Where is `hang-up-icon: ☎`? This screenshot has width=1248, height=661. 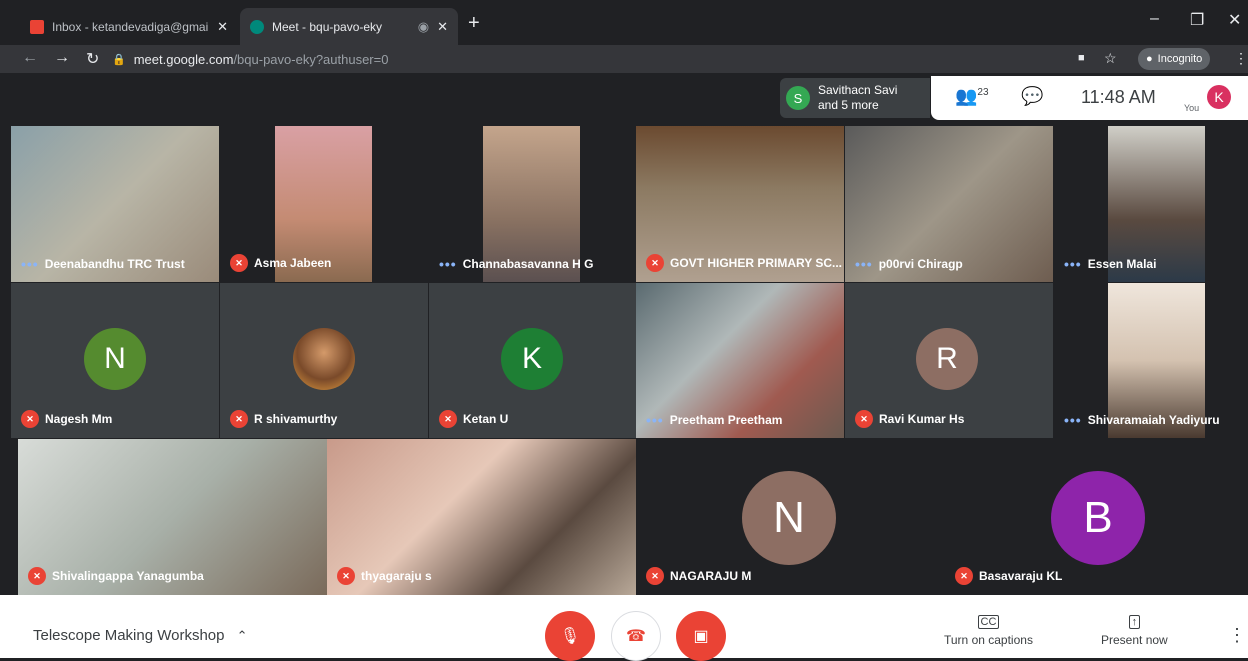
hang-up-icon: ☎ is located at coordinates (636, 636).